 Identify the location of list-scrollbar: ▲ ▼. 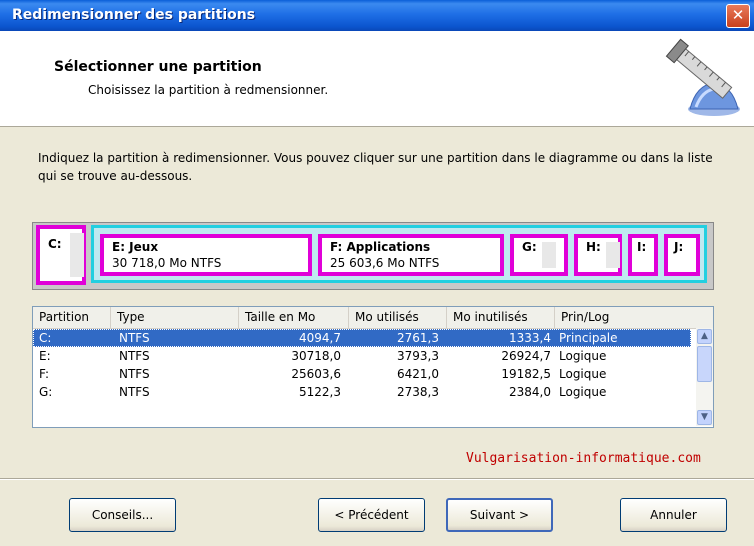
(704, 377).